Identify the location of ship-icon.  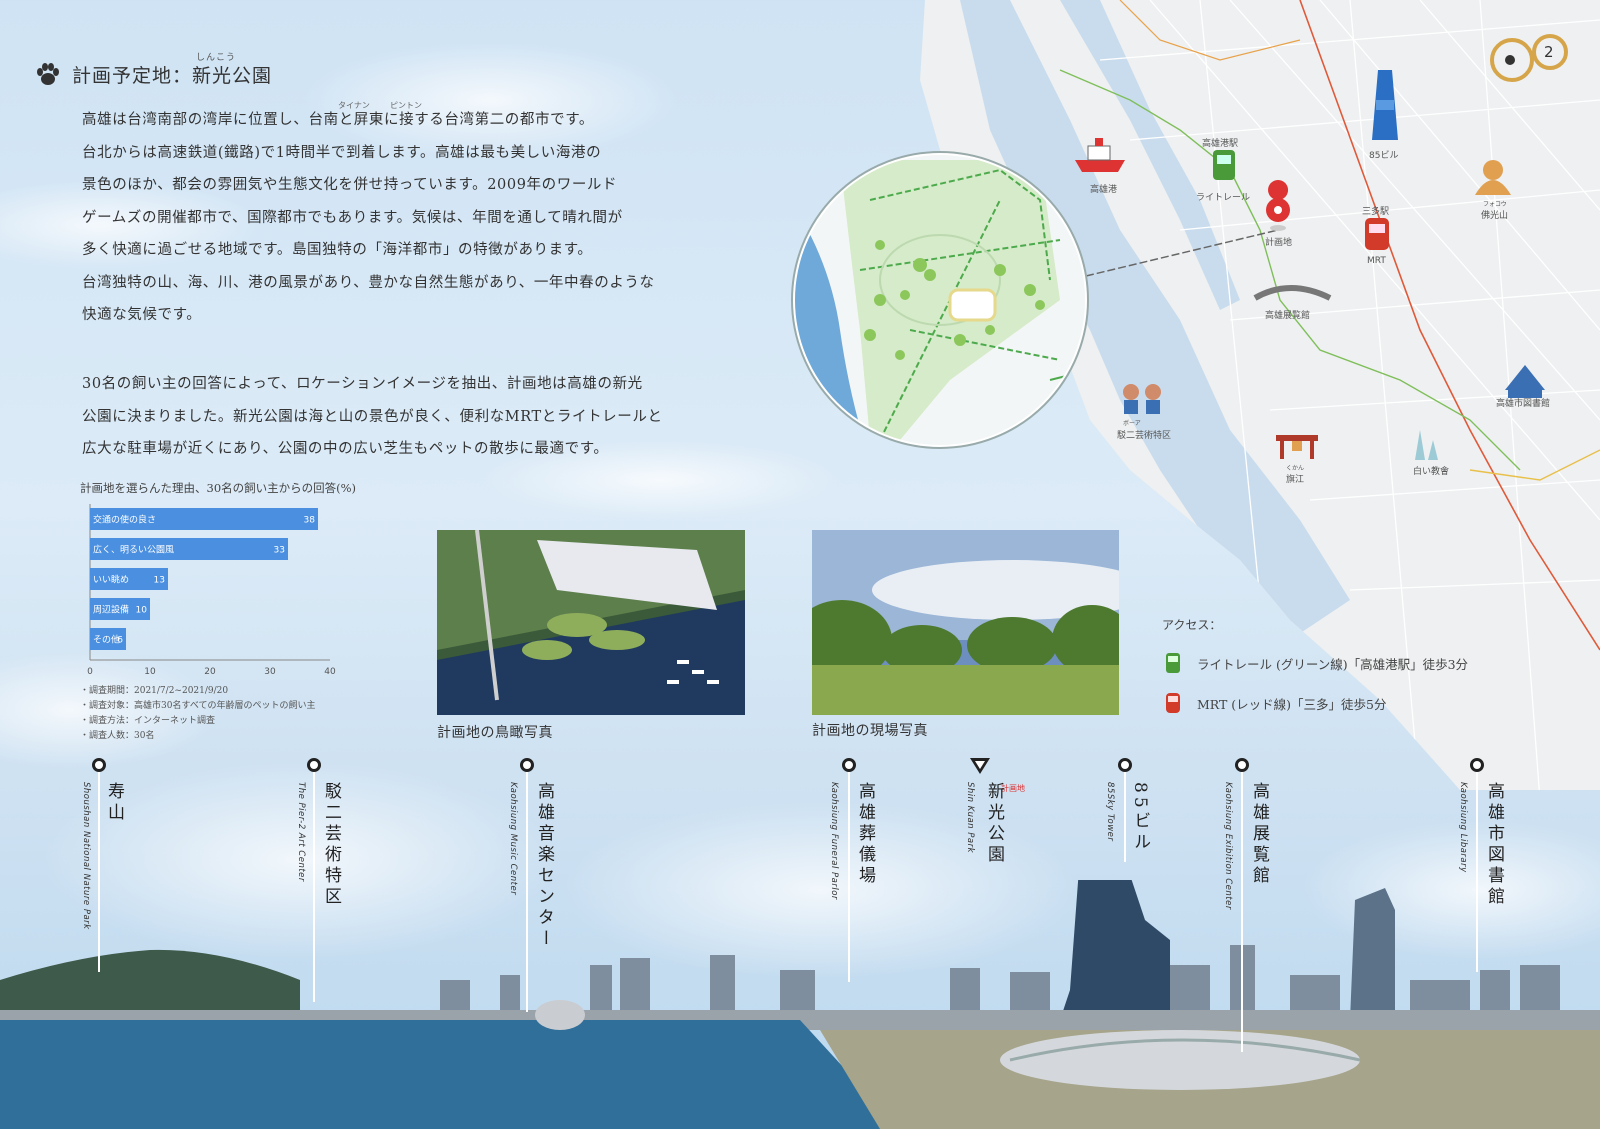
(1100, 155).